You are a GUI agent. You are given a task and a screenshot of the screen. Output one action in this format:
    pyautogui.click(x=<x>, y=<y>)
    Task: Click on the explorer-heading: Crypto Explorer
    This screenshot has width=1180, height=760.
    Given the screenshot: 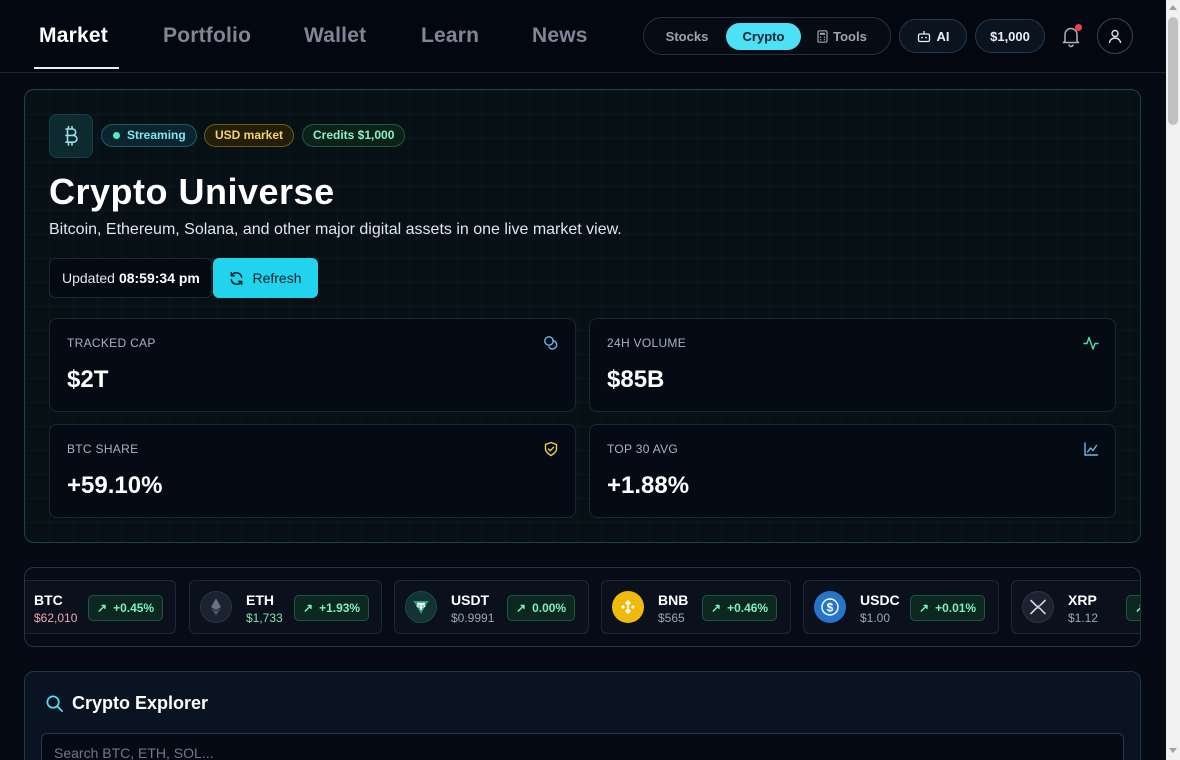 What is the action you would take?
    pyautogui.click(x=126, y=703)
    